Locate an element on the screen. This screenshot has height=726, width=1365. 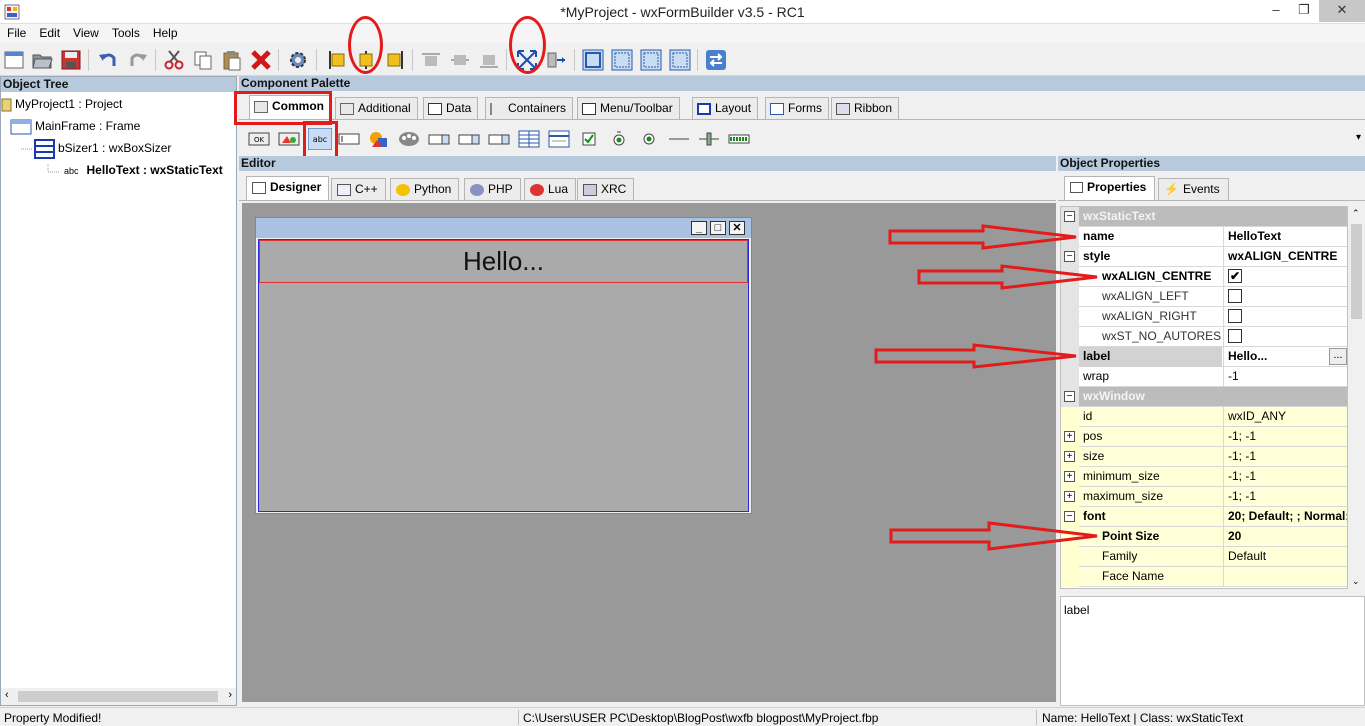
property-row-align-centre: wxALIGN_CENTRE ✔ is located at coordinates (1204, 277).